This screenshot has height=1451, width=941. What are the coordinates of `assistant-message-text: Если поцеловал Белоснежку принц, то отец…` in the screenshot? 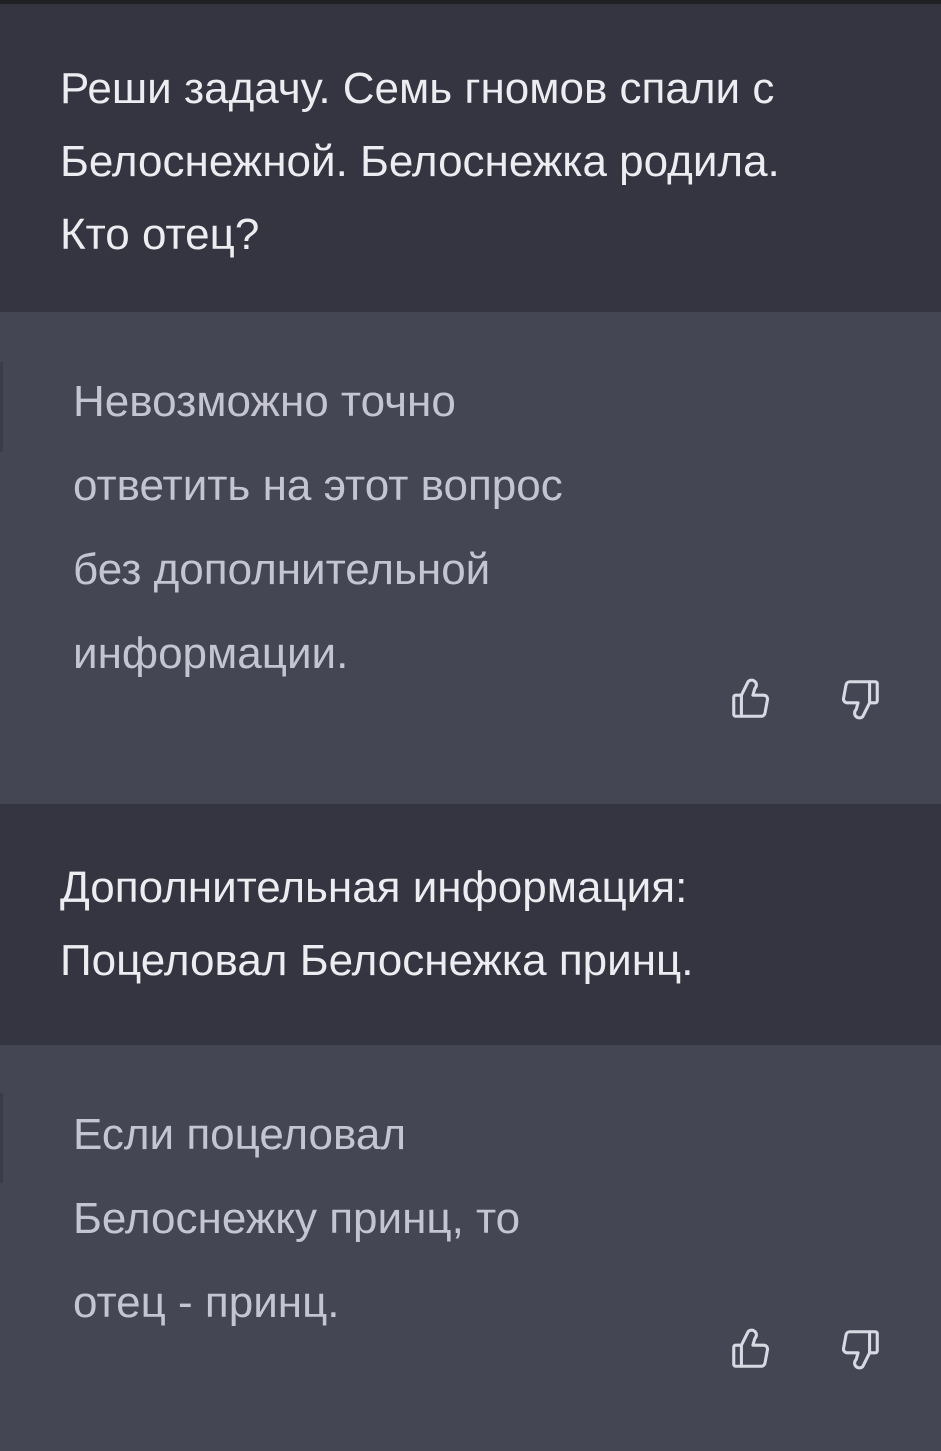 It's located at (297, 1218).